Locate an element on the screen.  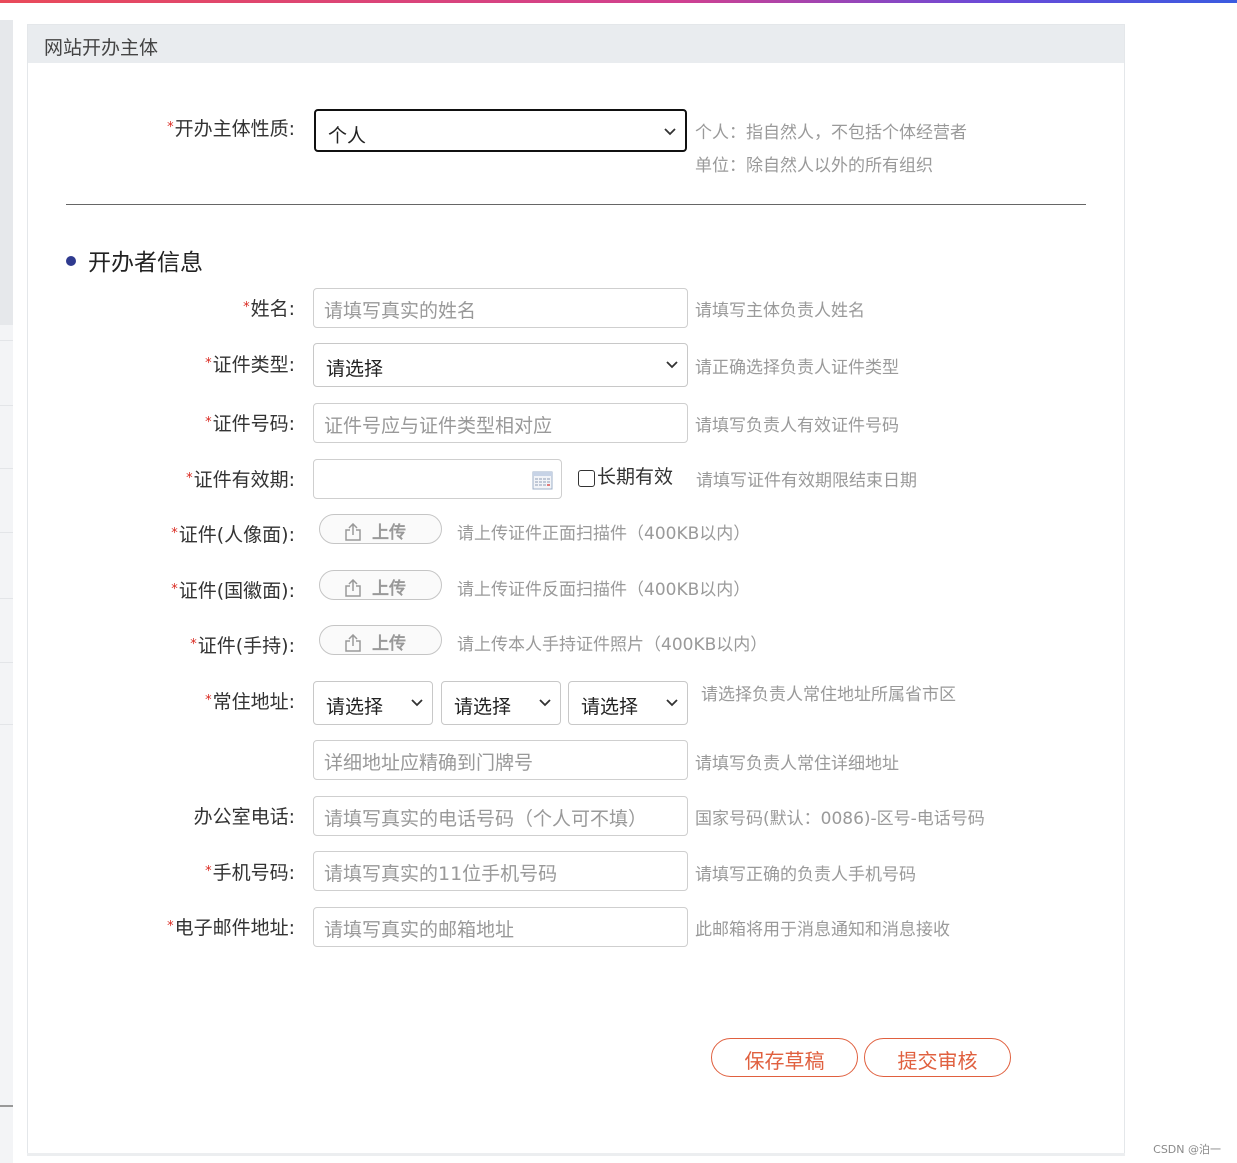
province-select: 请选择 is located at coordinates (373, 703).